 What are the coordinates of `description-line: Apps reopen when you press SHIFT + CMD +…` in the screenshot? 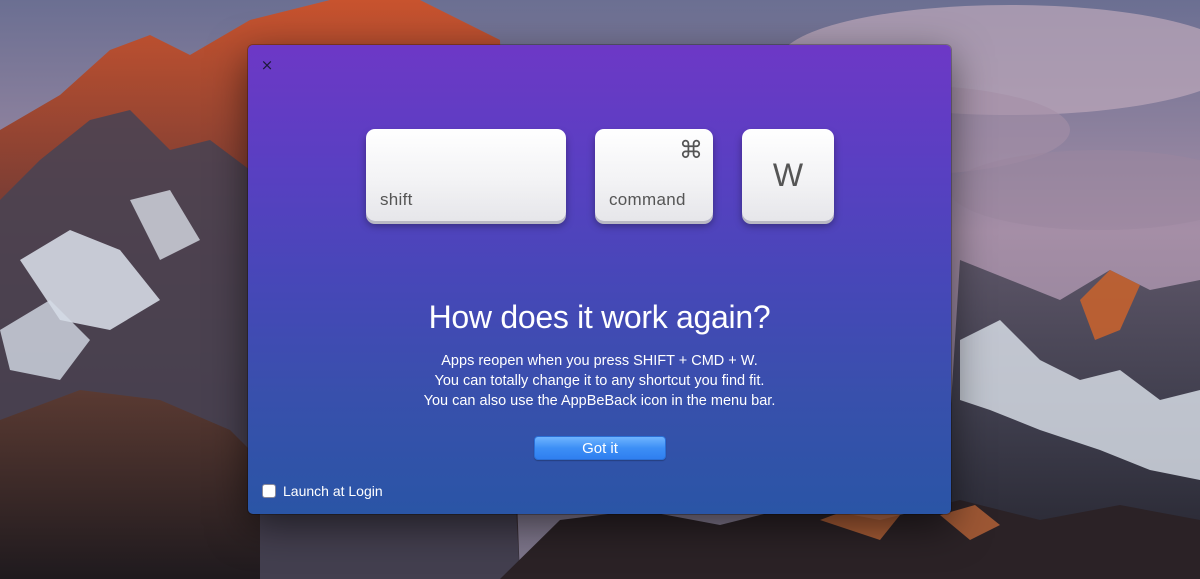 It's located at (599, 361).